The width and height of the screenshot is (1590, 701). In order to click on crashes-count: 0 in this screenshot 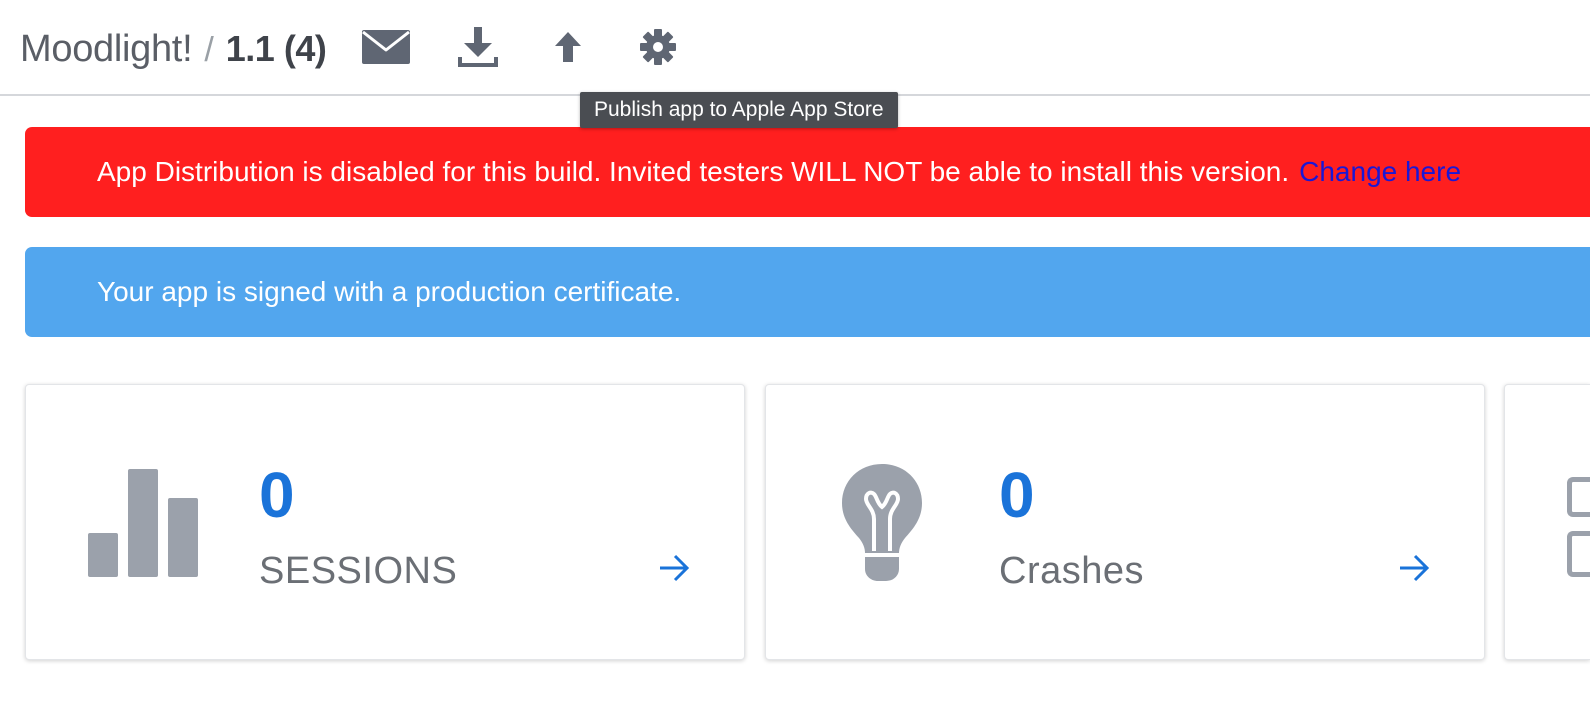, I will do `click(1017, 495)`.